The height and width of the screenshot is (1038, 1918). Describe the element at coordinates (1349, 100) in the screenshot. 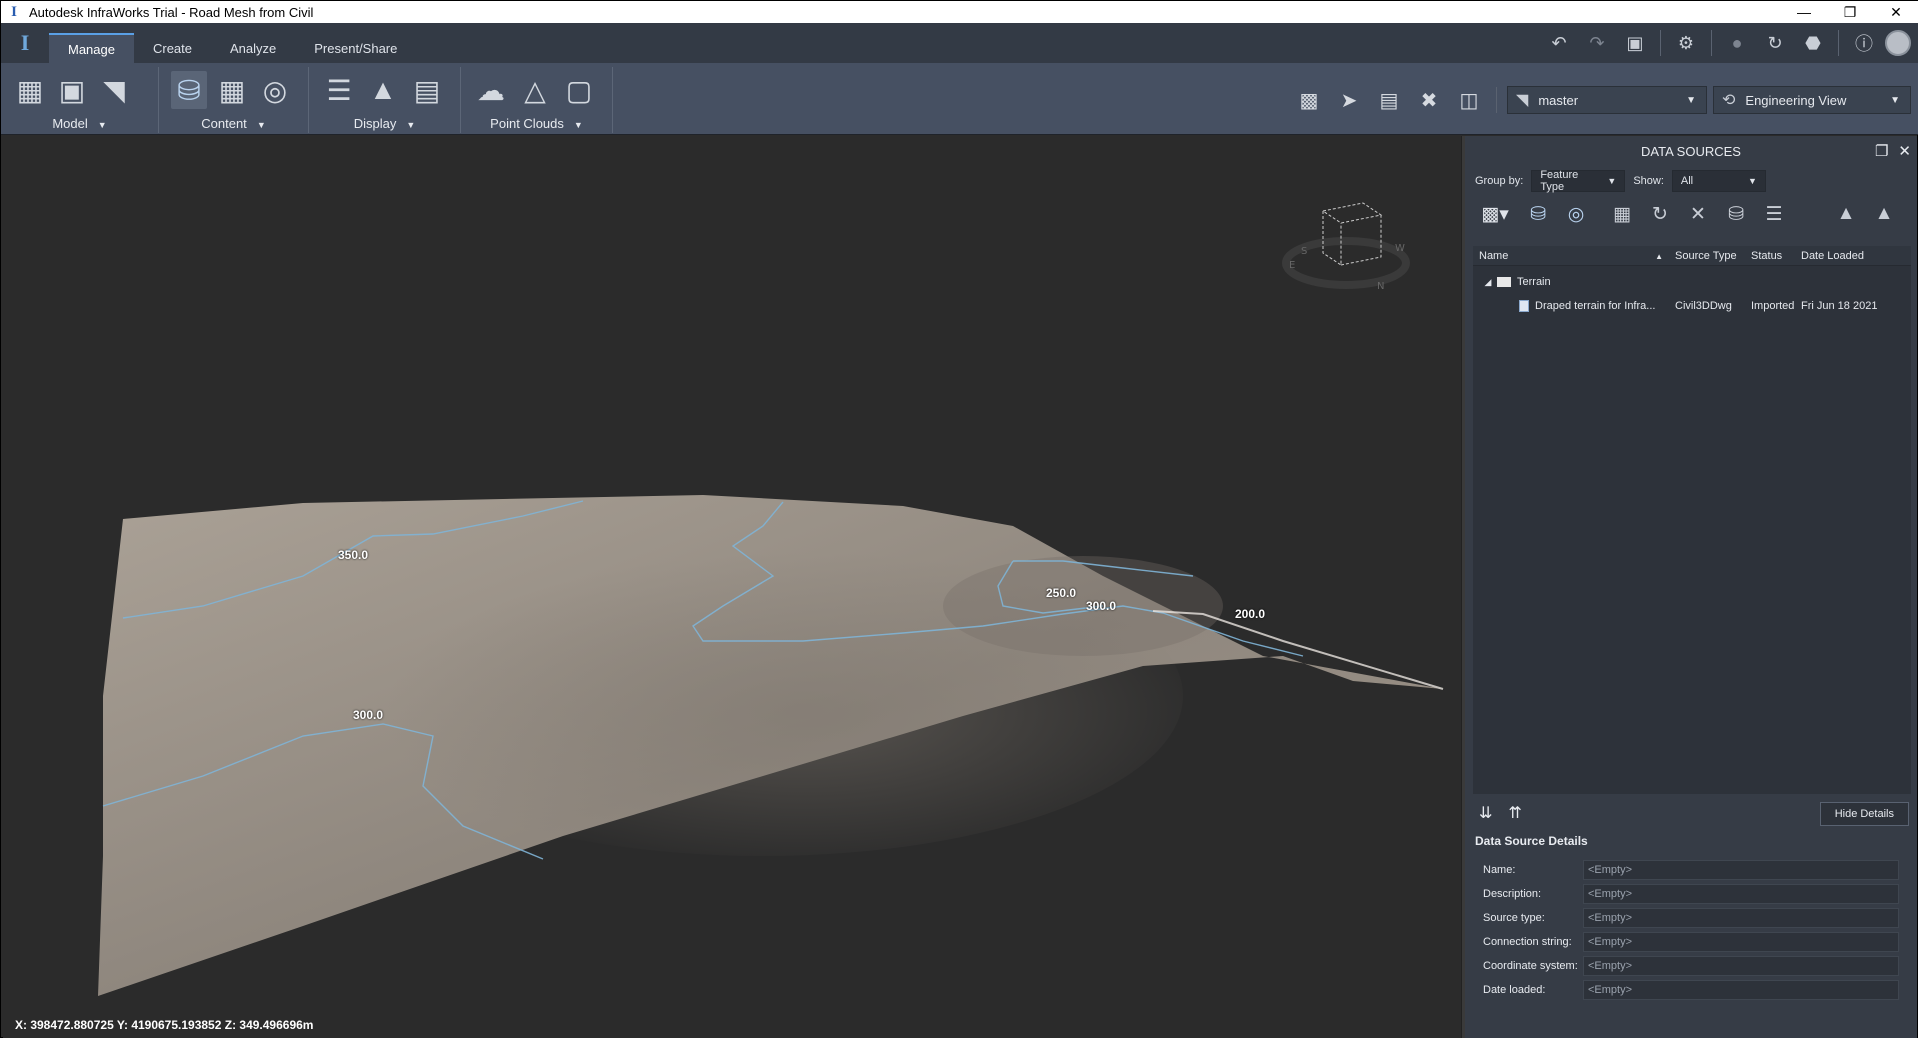

I see `select-pointer-icon: ➤` at that location.